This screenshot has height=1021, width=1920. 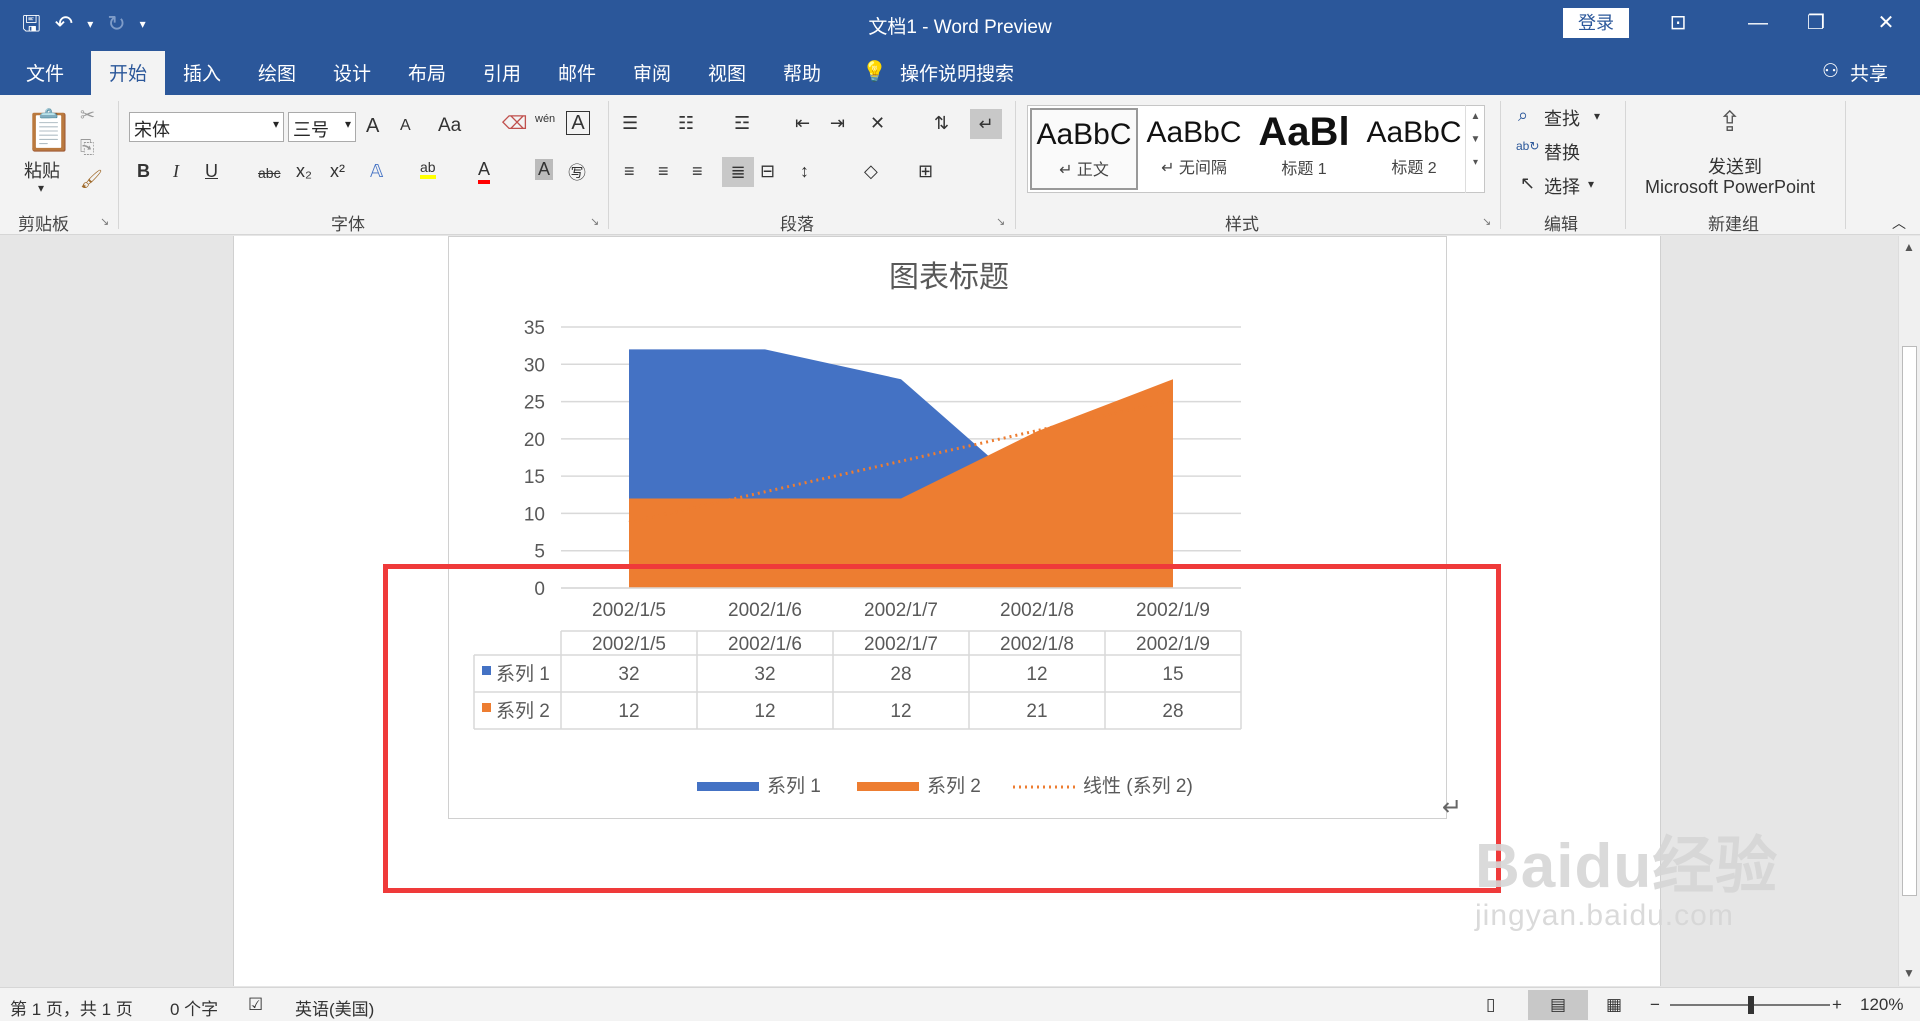 What do you see at coordinates (269, 173) in the screenshot?
I see `strikethrough-button: abc` at bounding box center [269, 173].